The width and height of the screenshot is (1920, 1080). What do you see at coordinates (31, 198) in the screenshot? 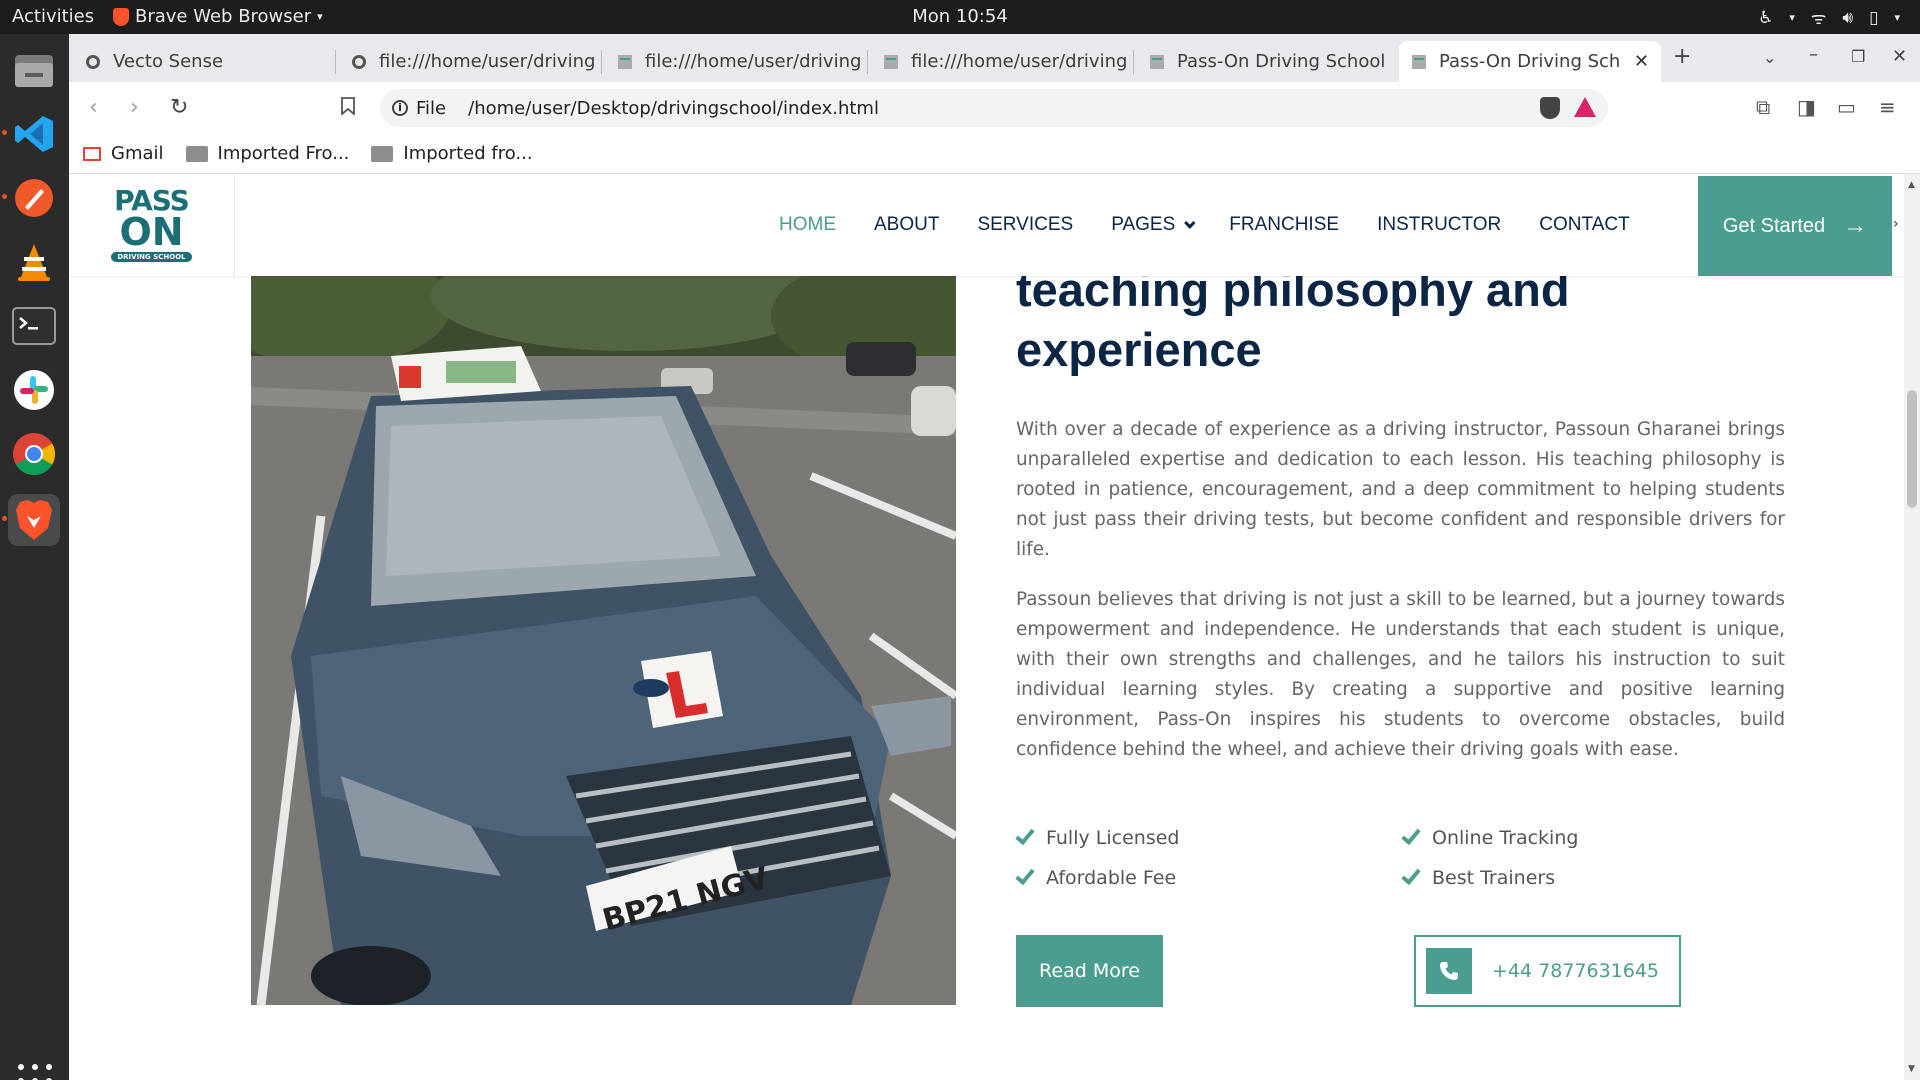
I see `pen-app-icon` at bounding box center [31, 198].